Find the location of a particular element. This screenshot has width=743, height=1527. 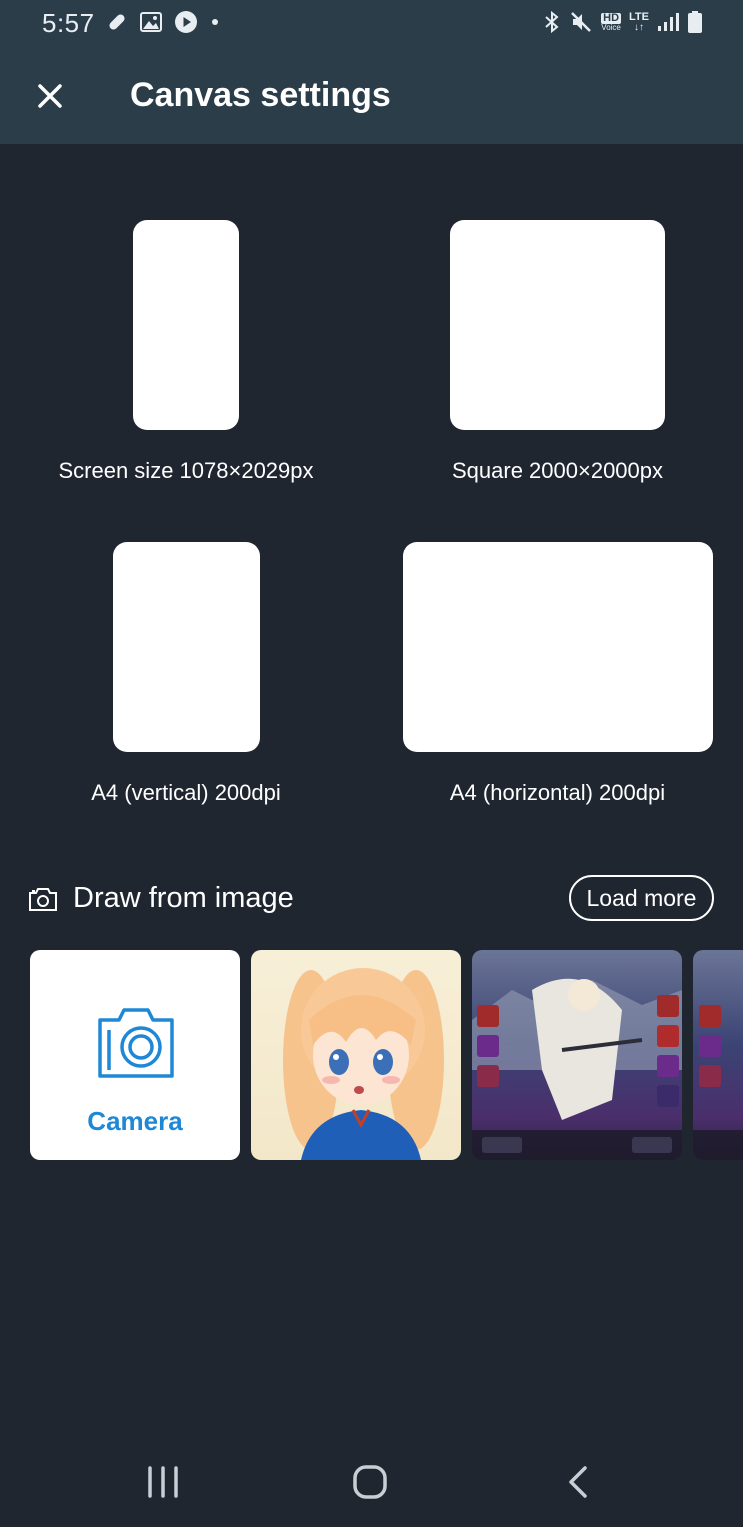

game-screenshot-image is located at coordinates (577, 1069).